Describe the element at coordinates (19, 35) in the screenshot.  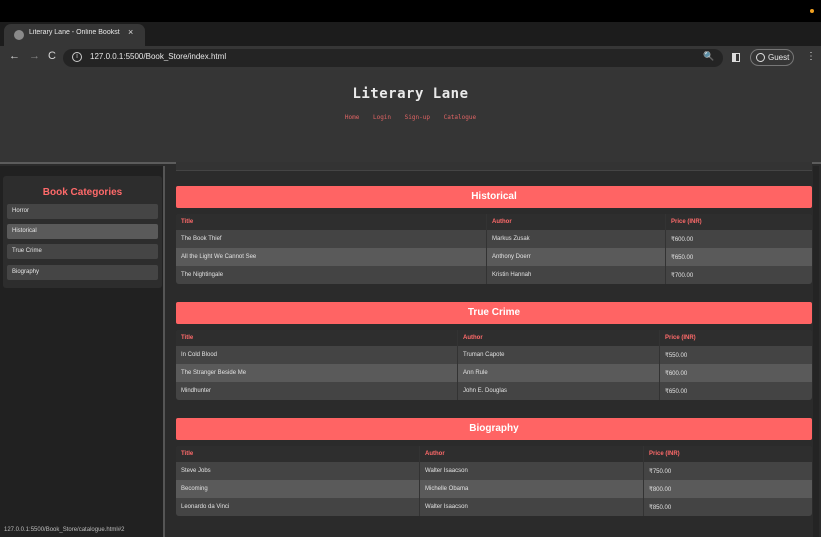
I see `globe-icon` at that location.